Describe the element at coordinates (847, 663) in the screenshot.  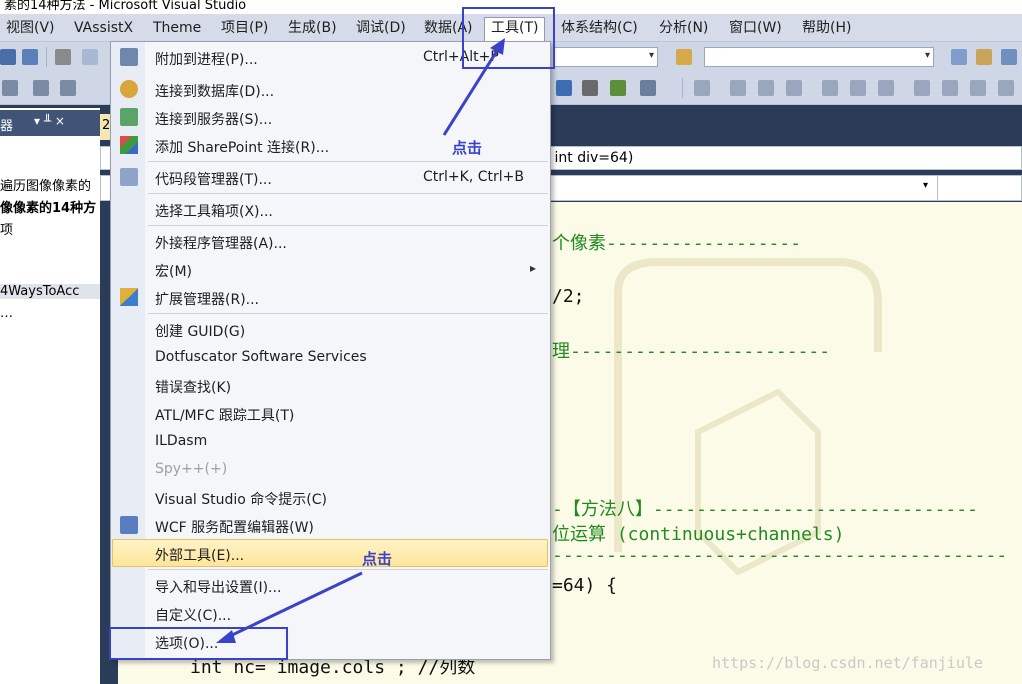
I see `watermark-text: https://blog.csdn.net/fanjiule` at that location.